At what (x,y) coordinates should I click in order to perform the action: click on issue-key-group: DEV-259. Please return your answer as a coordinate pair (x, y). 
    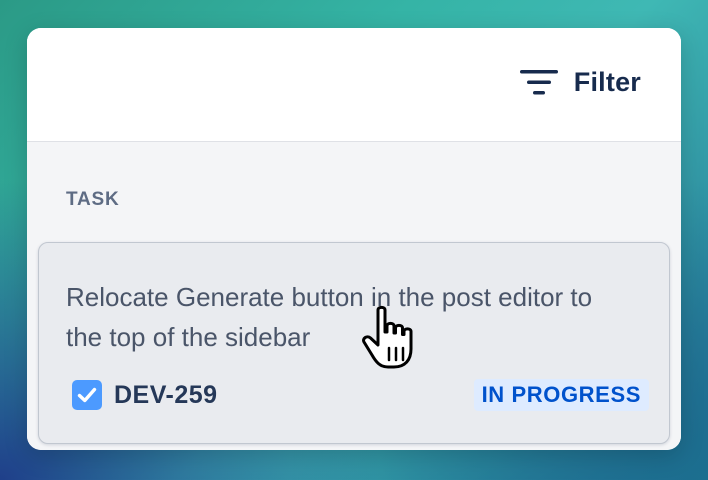
    Looking at the image, I should click on (145, 395).